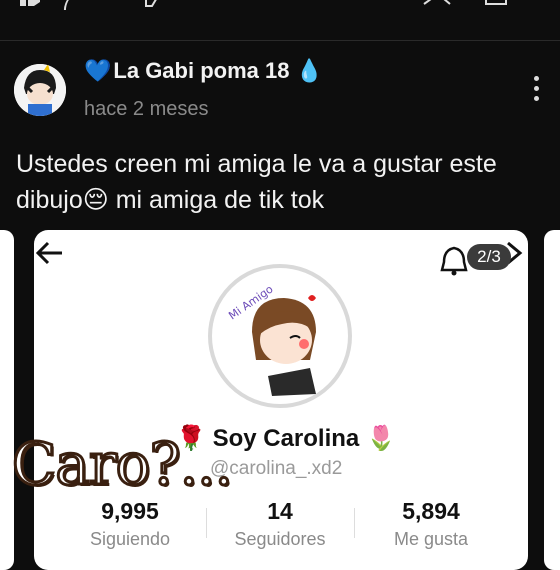 Image resolution: width=560 pixels, height=570 pixels. What do you see at coordinates (280, 20) in the screenshot?
I see `post-actions-bar: 7` at bounding box center [280, 20].